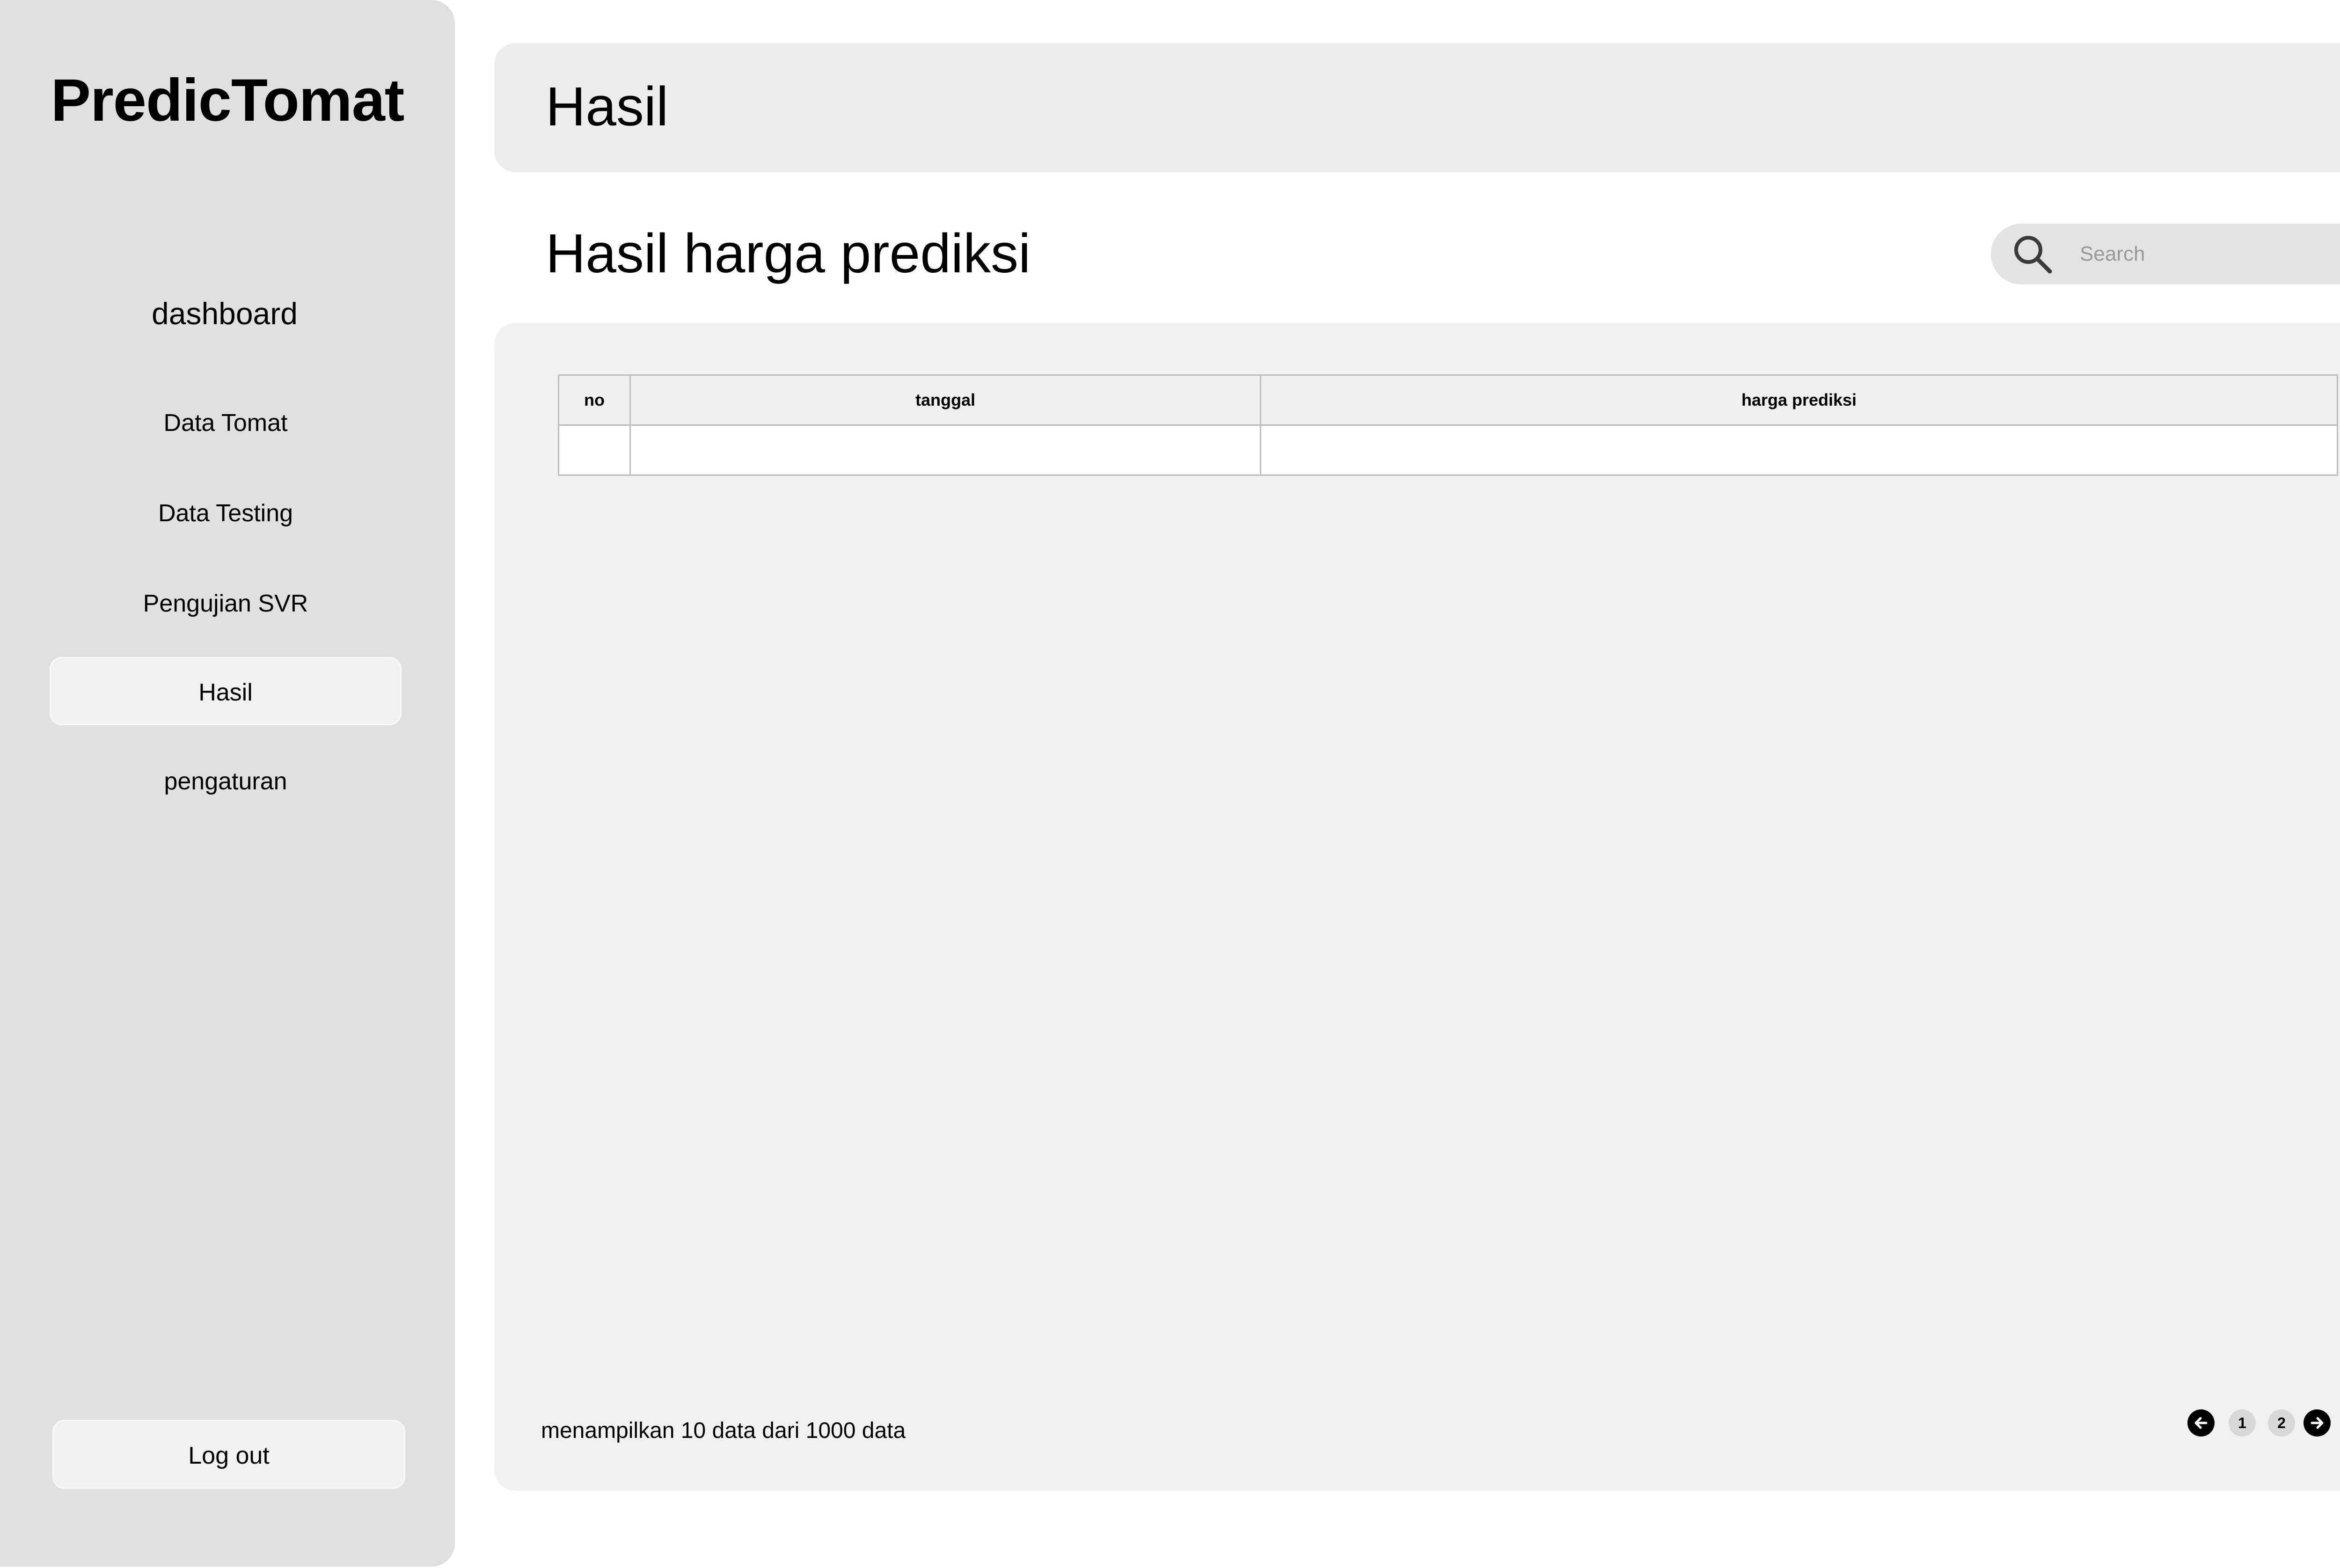 Image resolution: width=2340 pixels, height=1568 pixels. I want to click on table-cell-tanggal, so click(945, 450).